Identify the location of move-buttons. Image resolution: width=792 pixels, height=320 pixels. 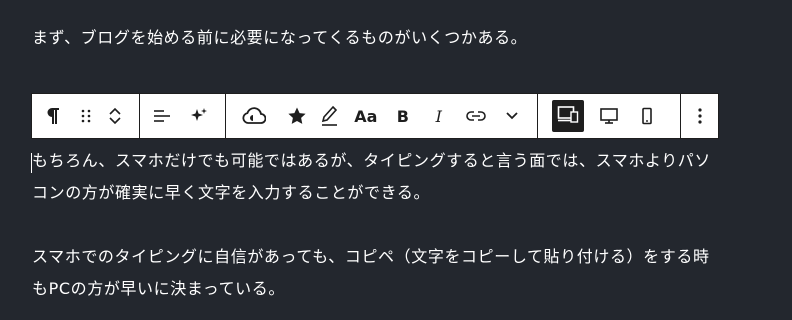
(115, 116).